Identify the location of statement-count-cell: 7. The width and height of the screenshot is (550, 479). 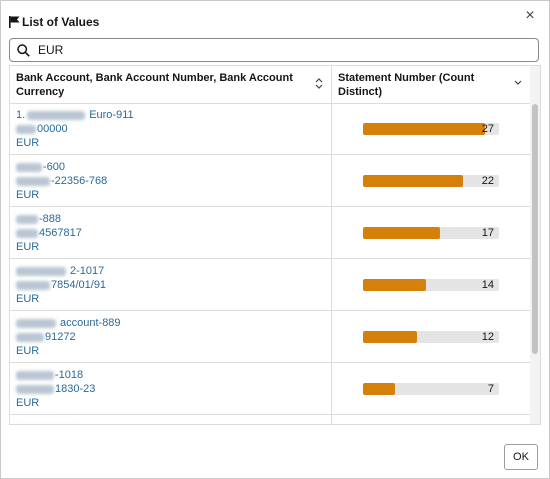
(431, 388).